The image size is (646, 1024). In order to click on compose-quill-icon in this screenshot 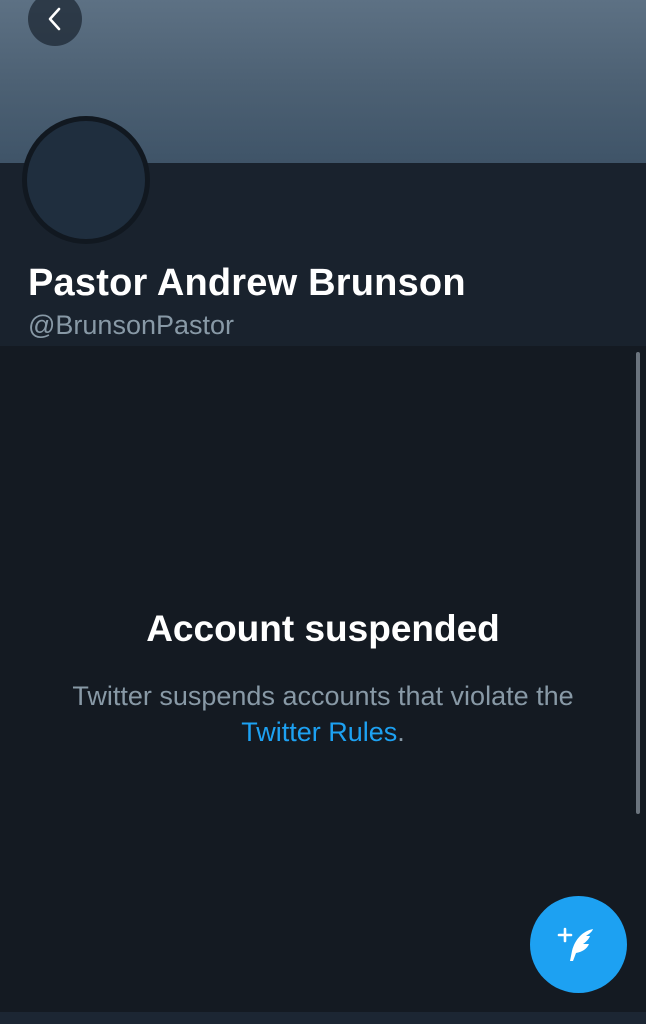, I will do `click(575, 944)`.